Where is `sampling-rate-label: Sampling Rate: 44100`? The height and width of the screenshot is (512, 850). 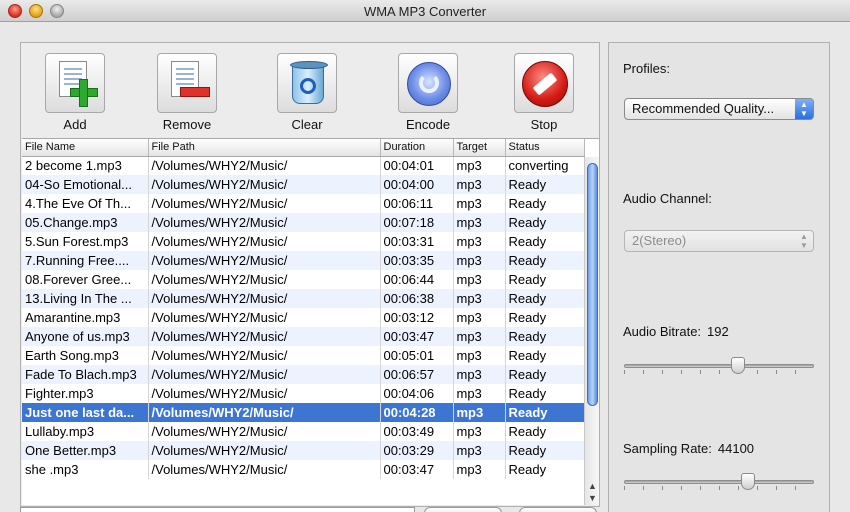 sampling-rate-label: Sampling Rate: 44100 is located at coordinates (688, 448).